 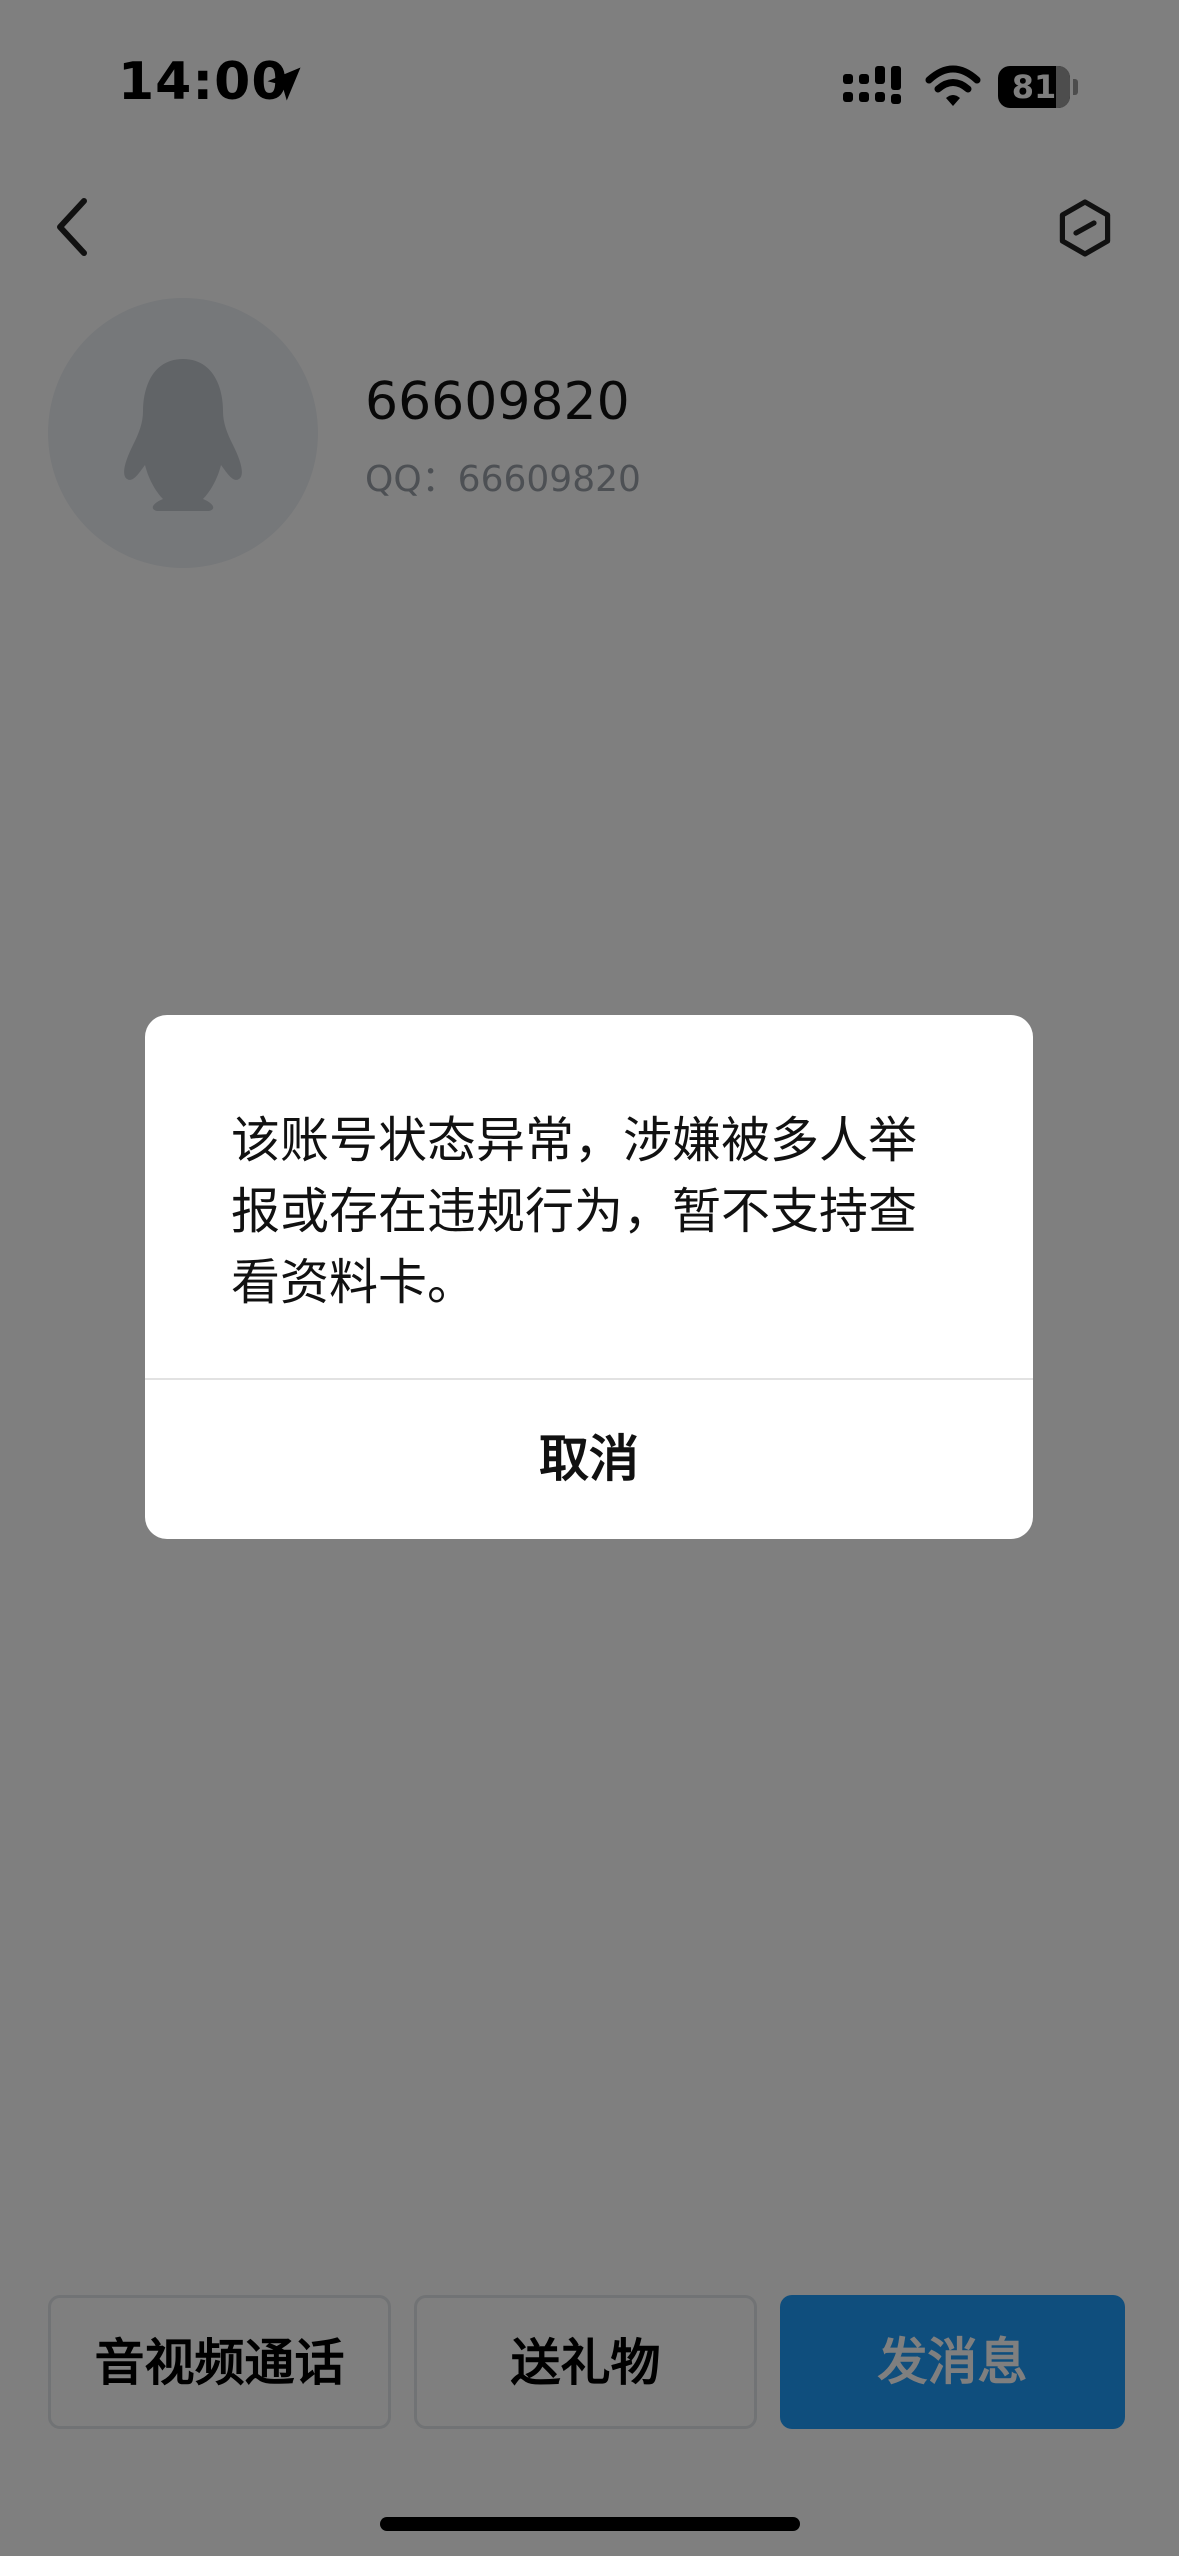 I want to click on cancel-button: 取消, so click(x=589, y=1459).